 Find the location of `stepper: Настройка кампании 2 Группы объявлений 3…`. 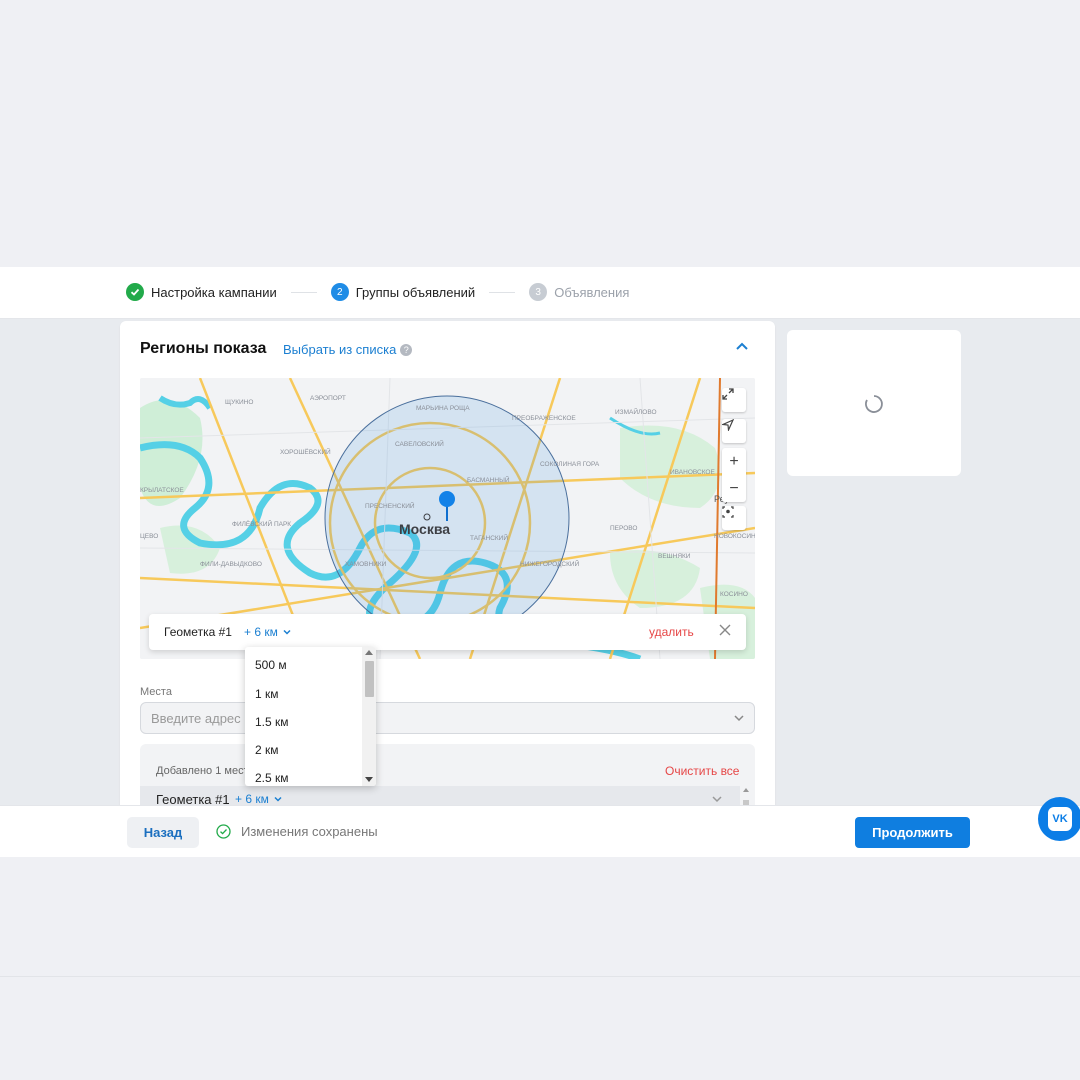

stepper: Настройка кампании 2 Группы объявлений 3… is located at coordinates (377, 292).